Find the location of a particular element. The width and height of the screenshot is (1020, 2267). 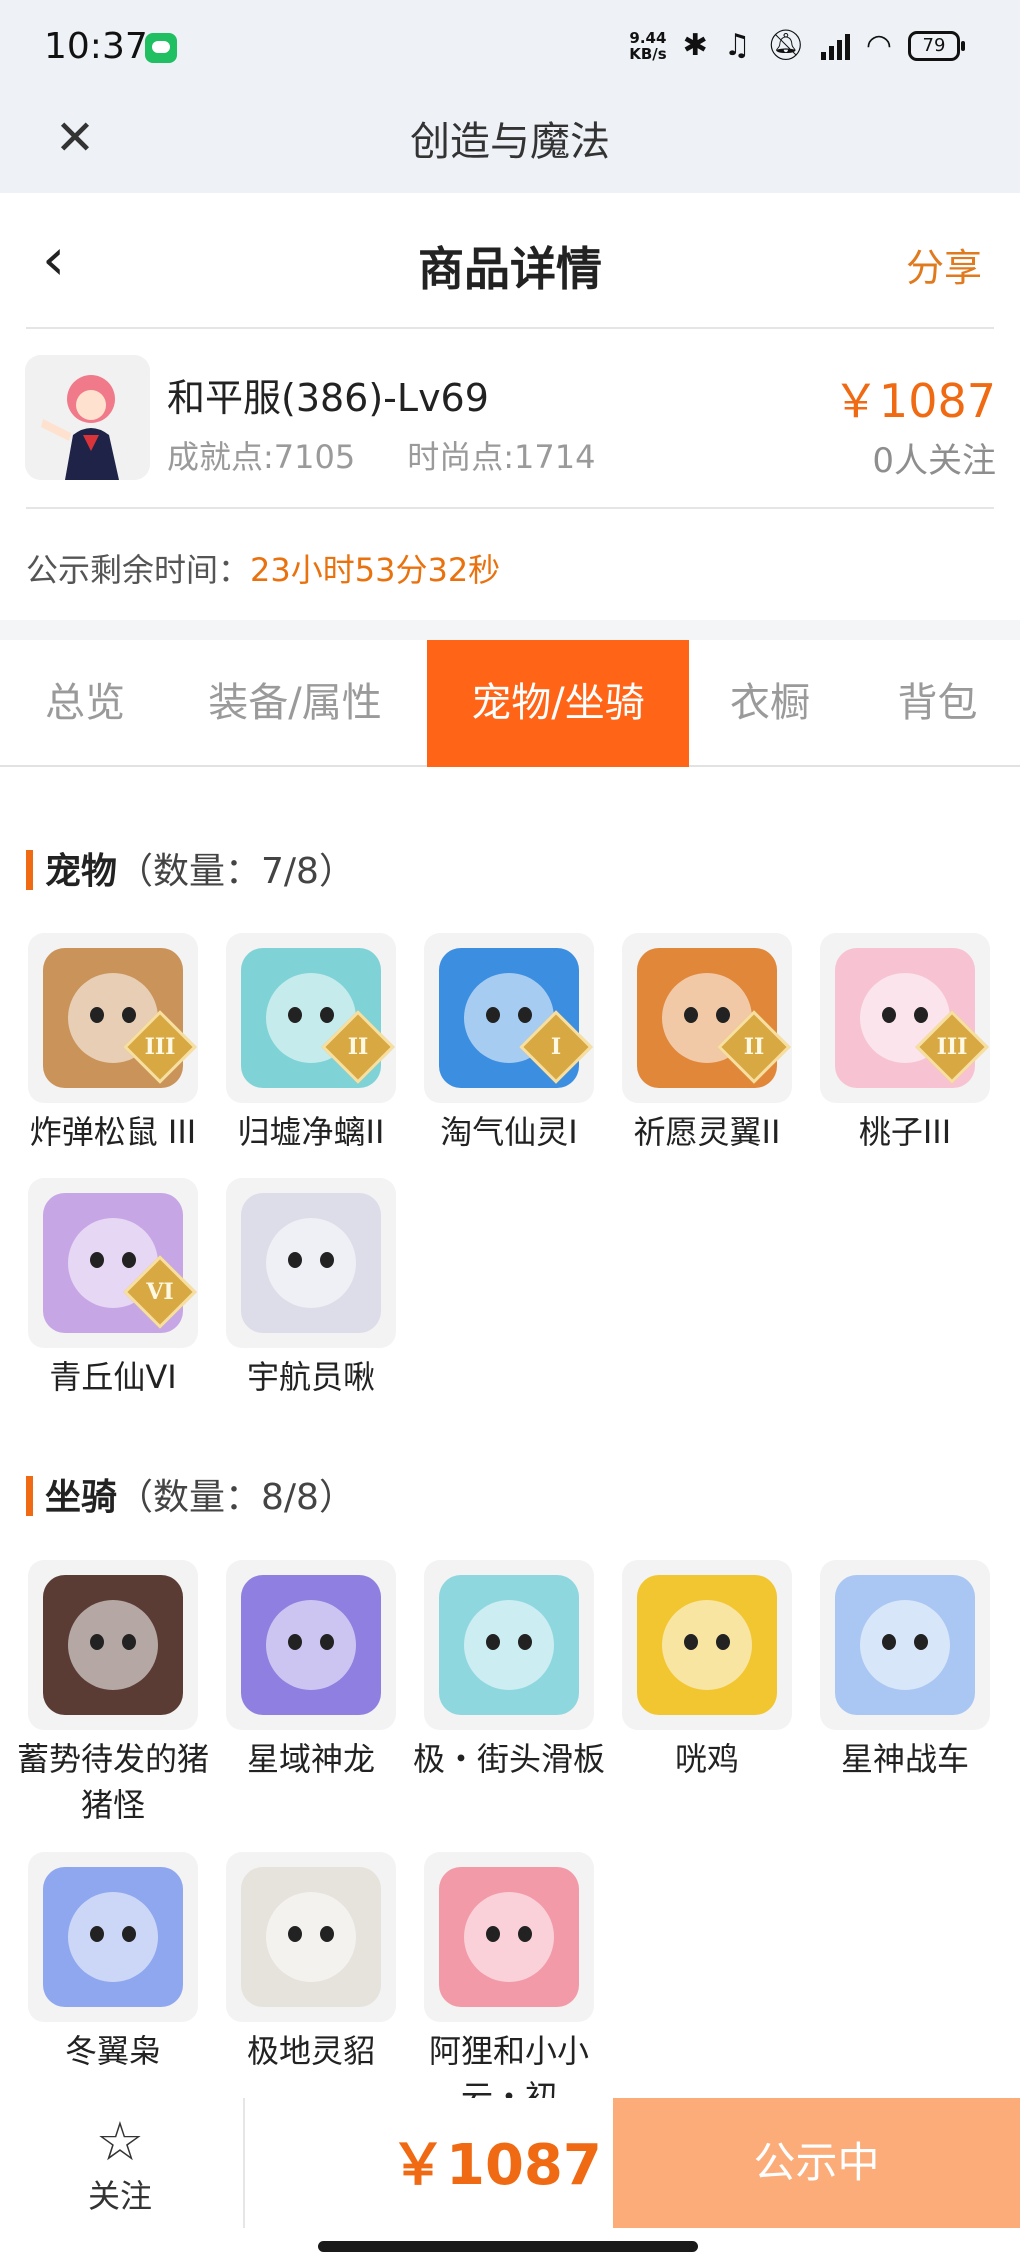

bluetooth-icon: ✱ is located at coordinates (695, 45).